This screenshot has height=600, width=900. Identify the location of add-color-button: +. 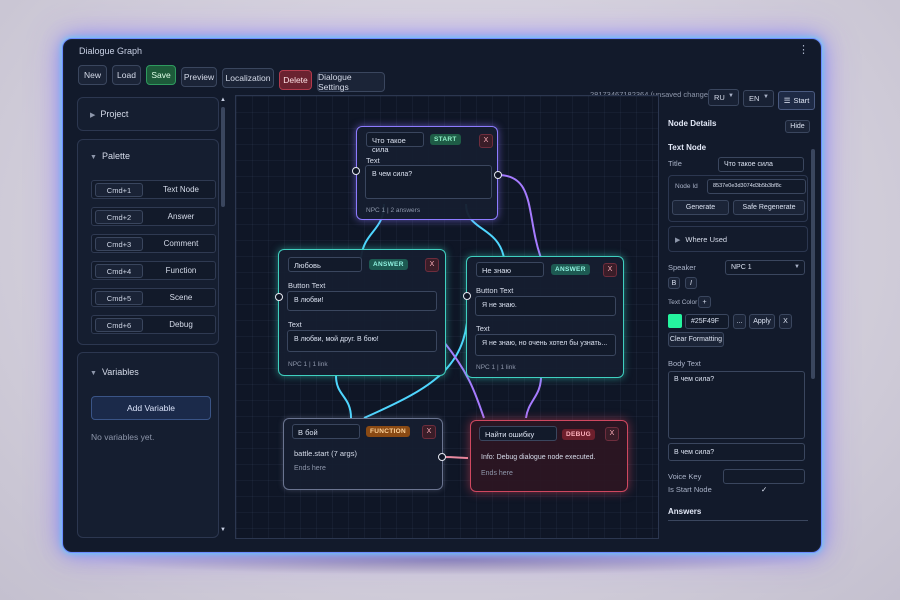
(704, 302).